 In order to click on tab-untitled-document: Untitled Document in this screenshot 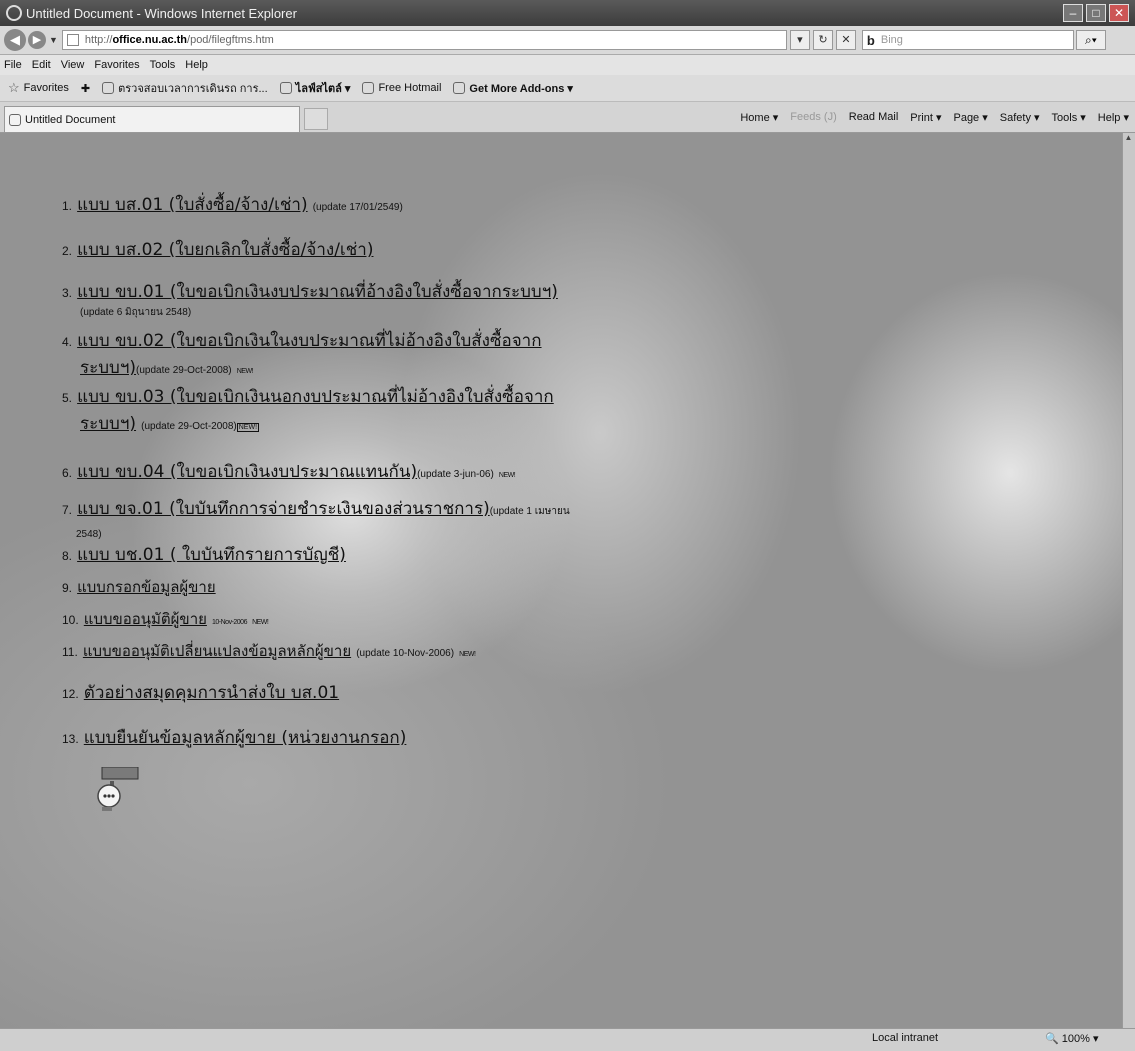, I will do `click(152, 119)`.